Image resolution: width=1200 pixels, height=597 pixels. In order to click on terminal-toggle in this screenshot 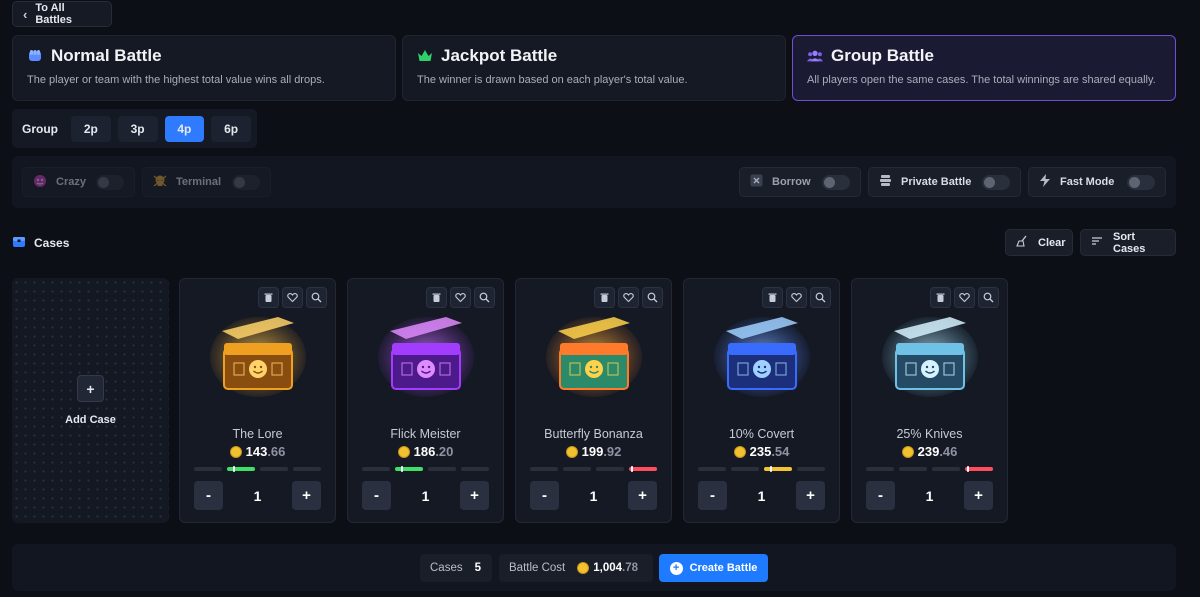, I will do `click(246, 182)`.